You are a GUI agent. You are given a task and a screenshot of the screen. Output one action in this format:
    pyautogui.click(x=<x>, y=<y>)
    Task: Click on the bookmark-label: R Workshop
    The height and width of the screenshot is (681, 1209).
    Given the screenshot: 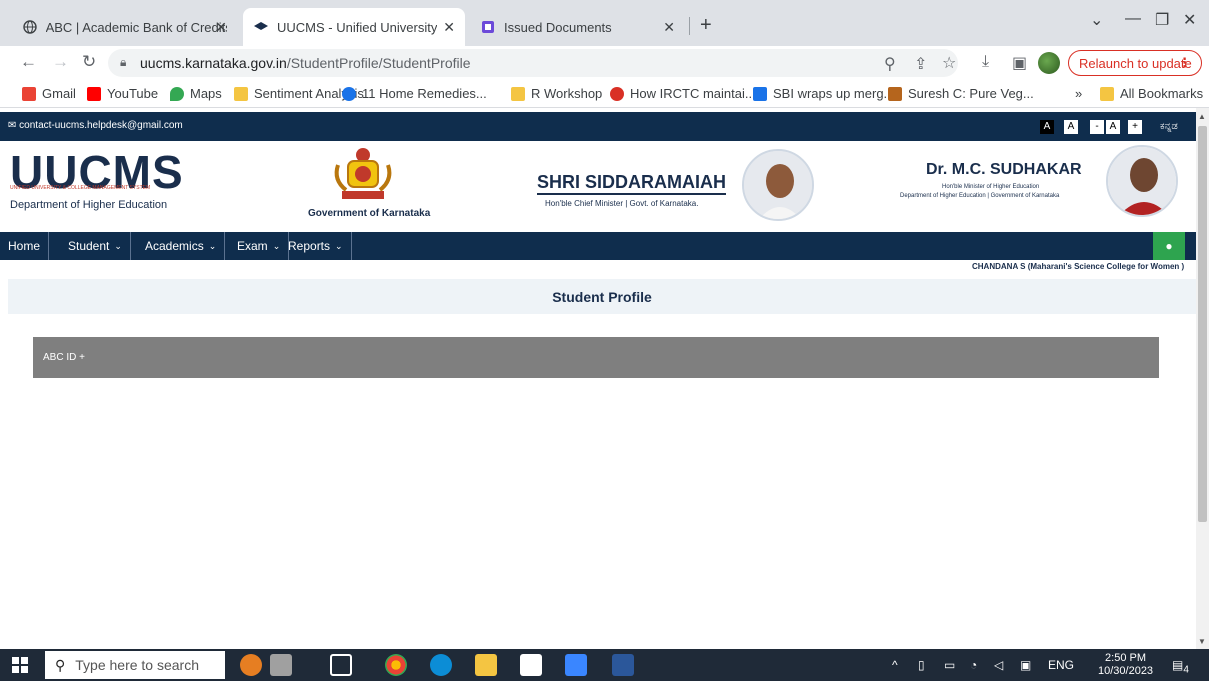 What is the action you would take?
    pyautogui.click(x=567, y=93)
    